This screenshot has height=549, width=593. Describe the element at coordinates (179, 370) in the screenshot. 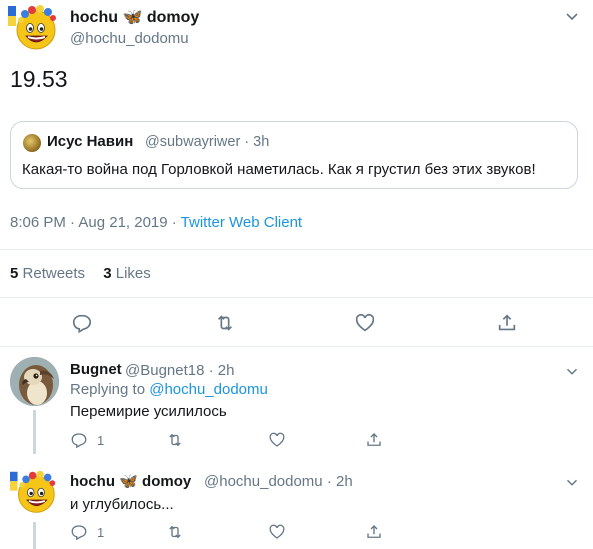

I see `reply-handle-time: @Bugnet18 · 2h` at that location.